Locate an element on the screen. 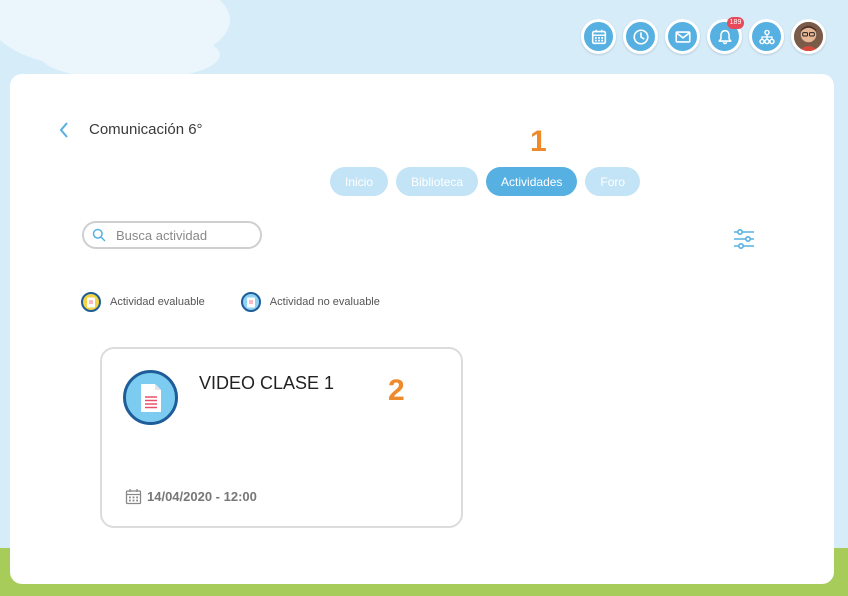 The image size is (848, 596). tab-inicio: Inicio is located at coordinates (359, 181).